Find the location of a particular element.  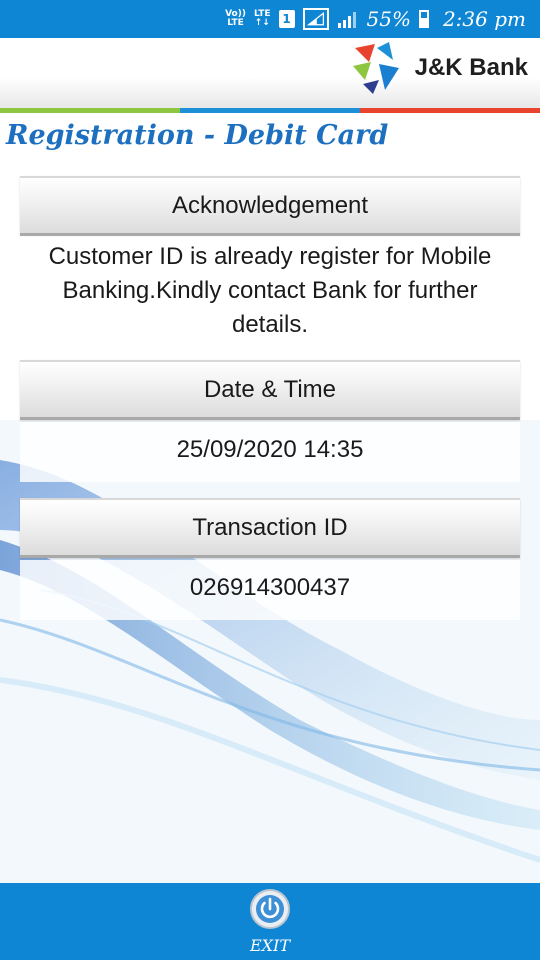

date-time-heading: Date & Time is located at coordinates (270, 389).